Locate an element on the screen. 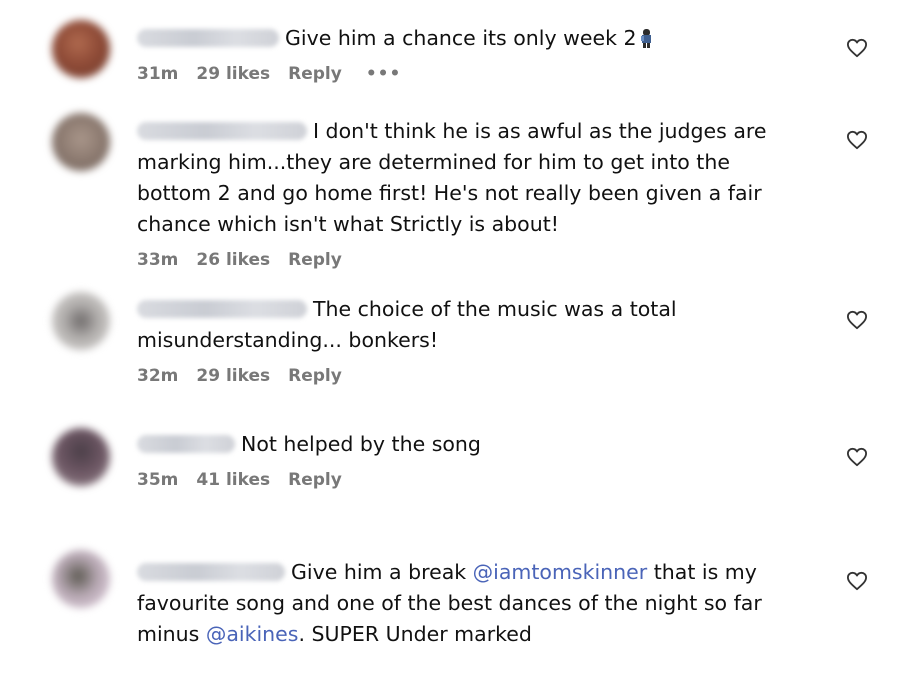 Image resolution: width=900 pixels, height=674 pixels. comment-meta: 32m 29 likes Reply is located at coordinates (472, 376).